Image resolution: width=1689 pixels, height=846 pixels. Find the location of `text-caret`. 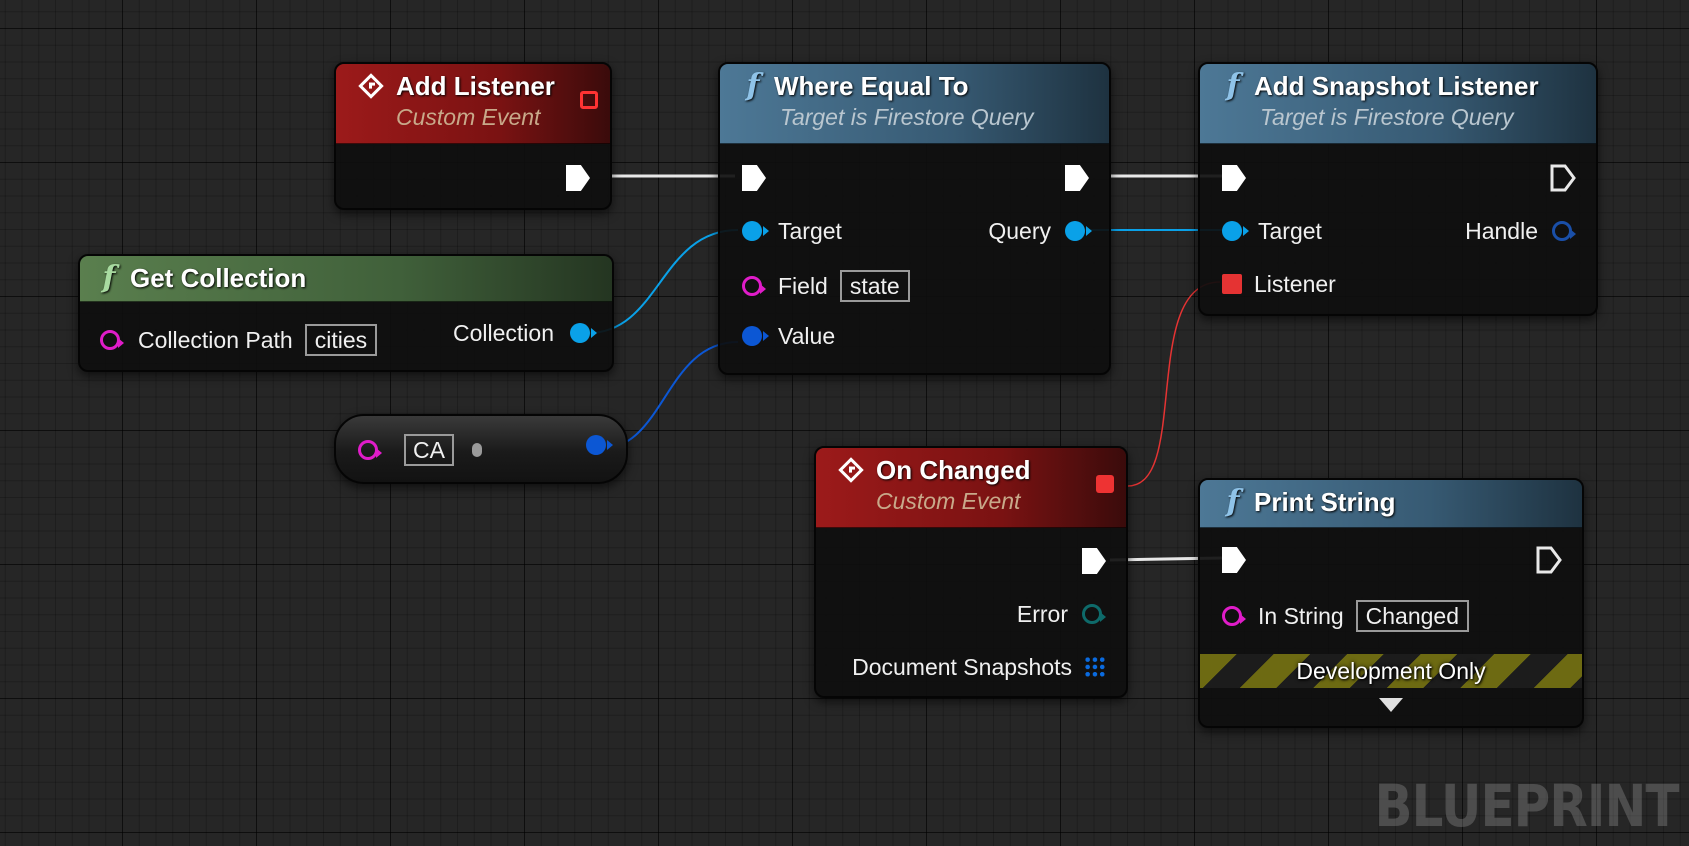

text-caret is located at coordinates (476, 450).